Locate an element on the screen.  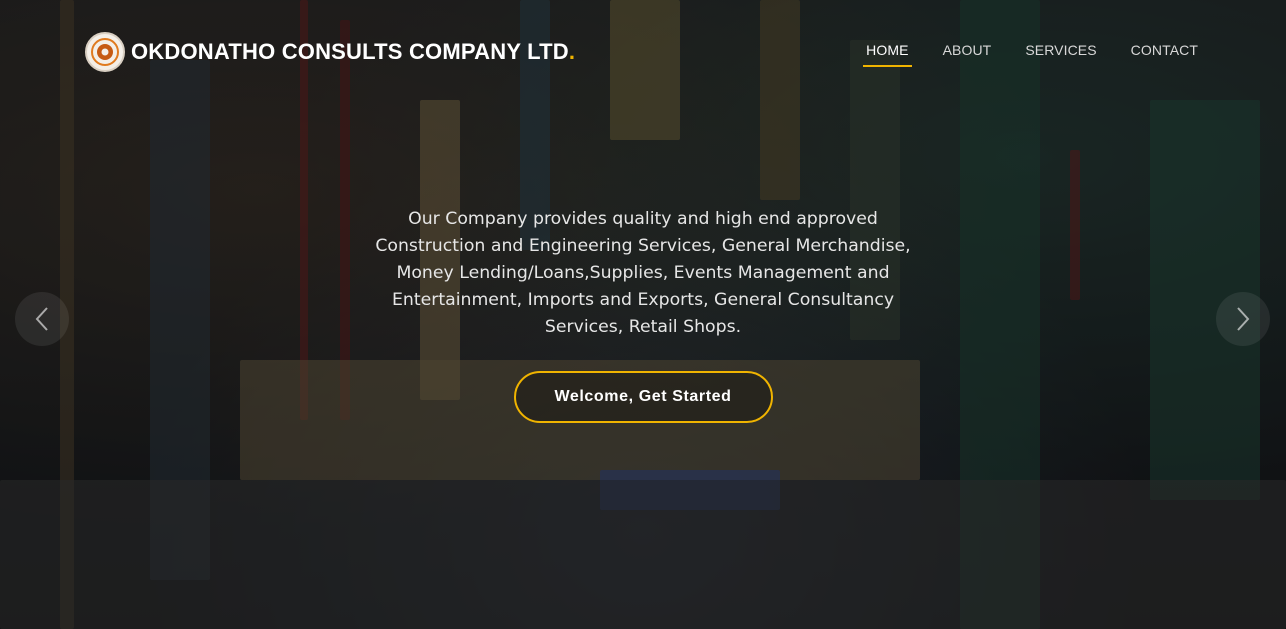
nav-about: ABOUT is located at coordinates (967, 54).